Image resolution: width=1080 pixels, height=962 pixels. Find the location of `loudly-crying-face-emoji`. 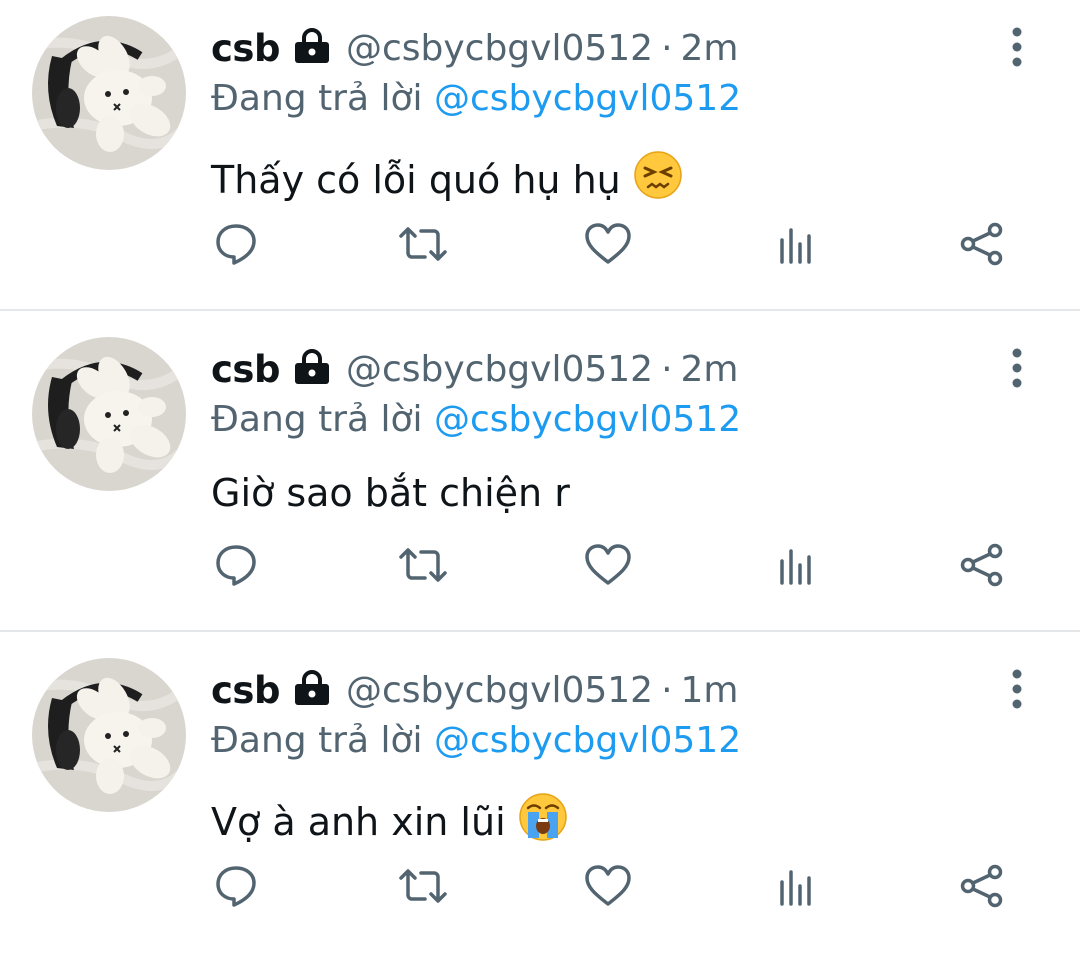

loudly-crying-face-emoji is located at coordinates (543, 821).